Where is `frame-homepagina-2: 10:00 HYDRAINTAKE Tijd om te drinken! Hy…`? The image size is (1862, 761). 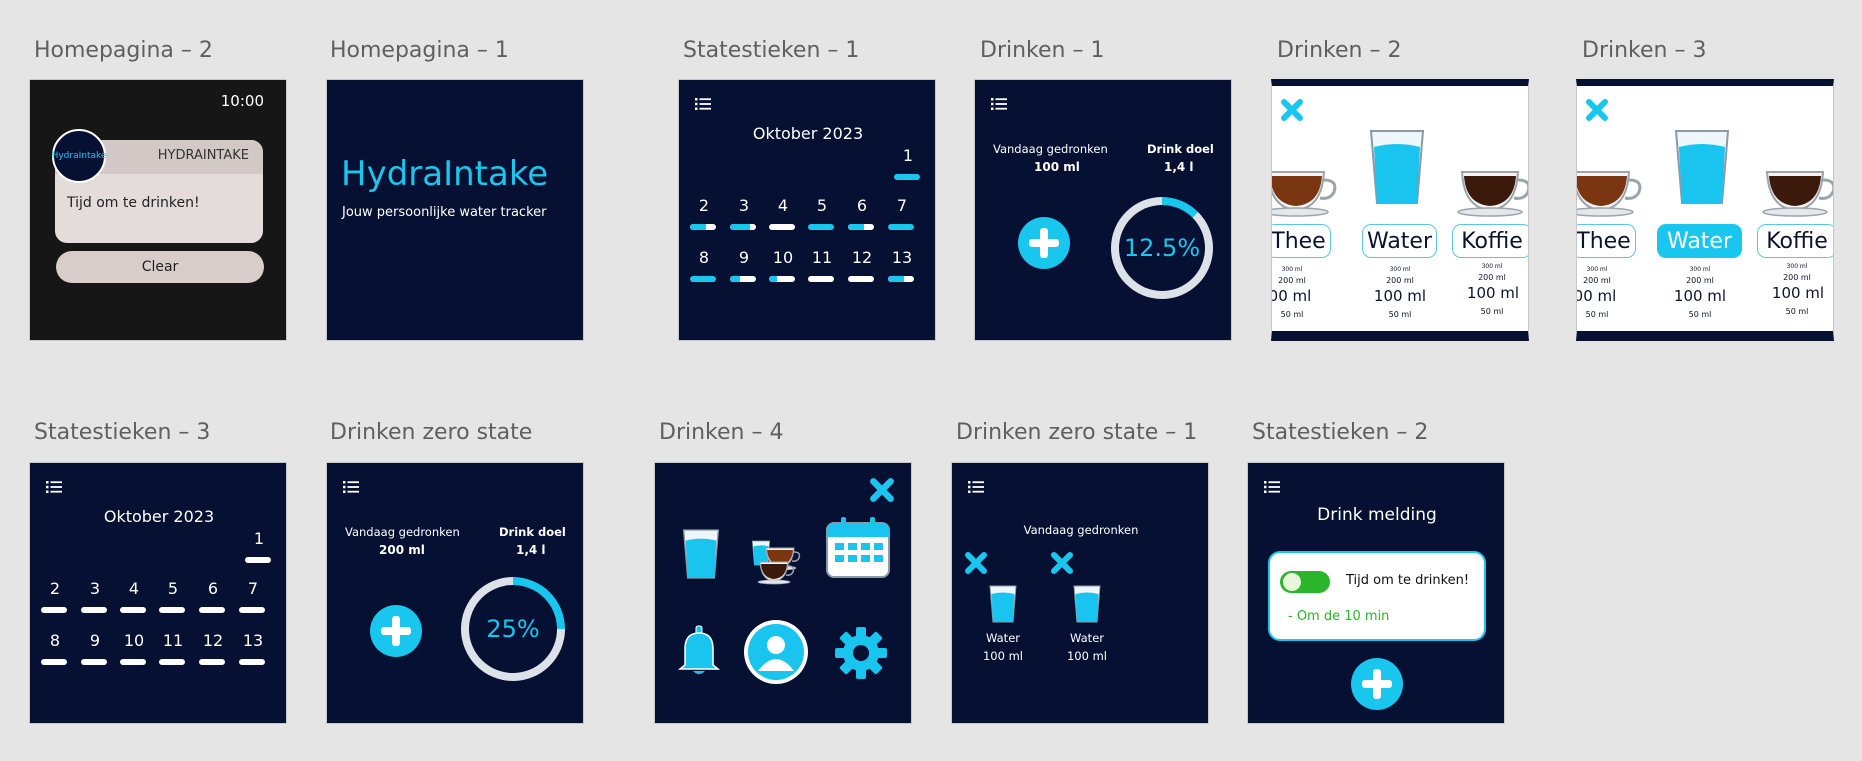
frame-homepagina-2: 10:00 HYDRAINTAKE Tijd om te drinken! Hy… is located at coordinates (158, 210).